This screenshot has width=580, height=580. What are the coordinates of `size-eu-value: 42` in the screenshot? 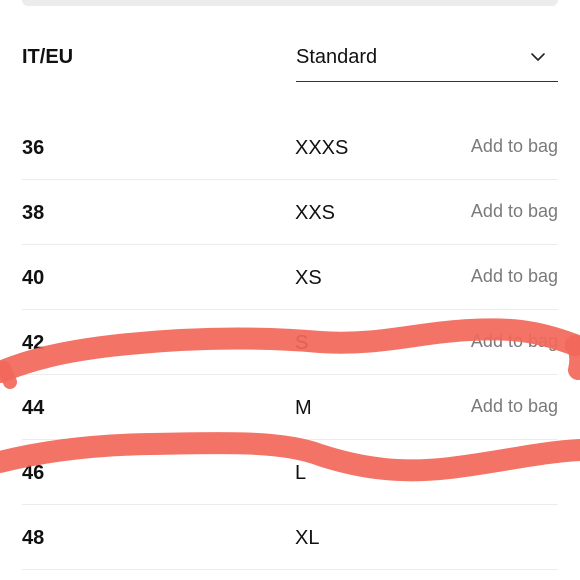 It's located at (33, 343).